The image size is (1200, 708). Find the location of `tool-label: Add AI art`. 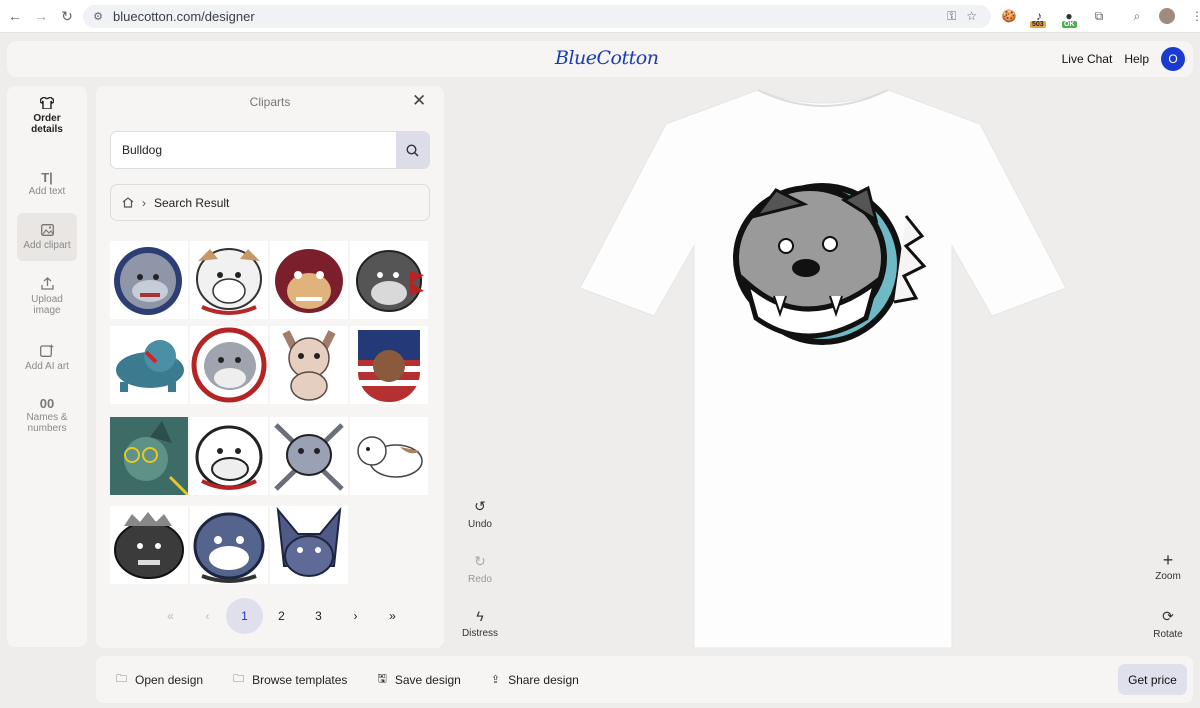

tool-label: Add AI art is located at coordinates (47, 366).